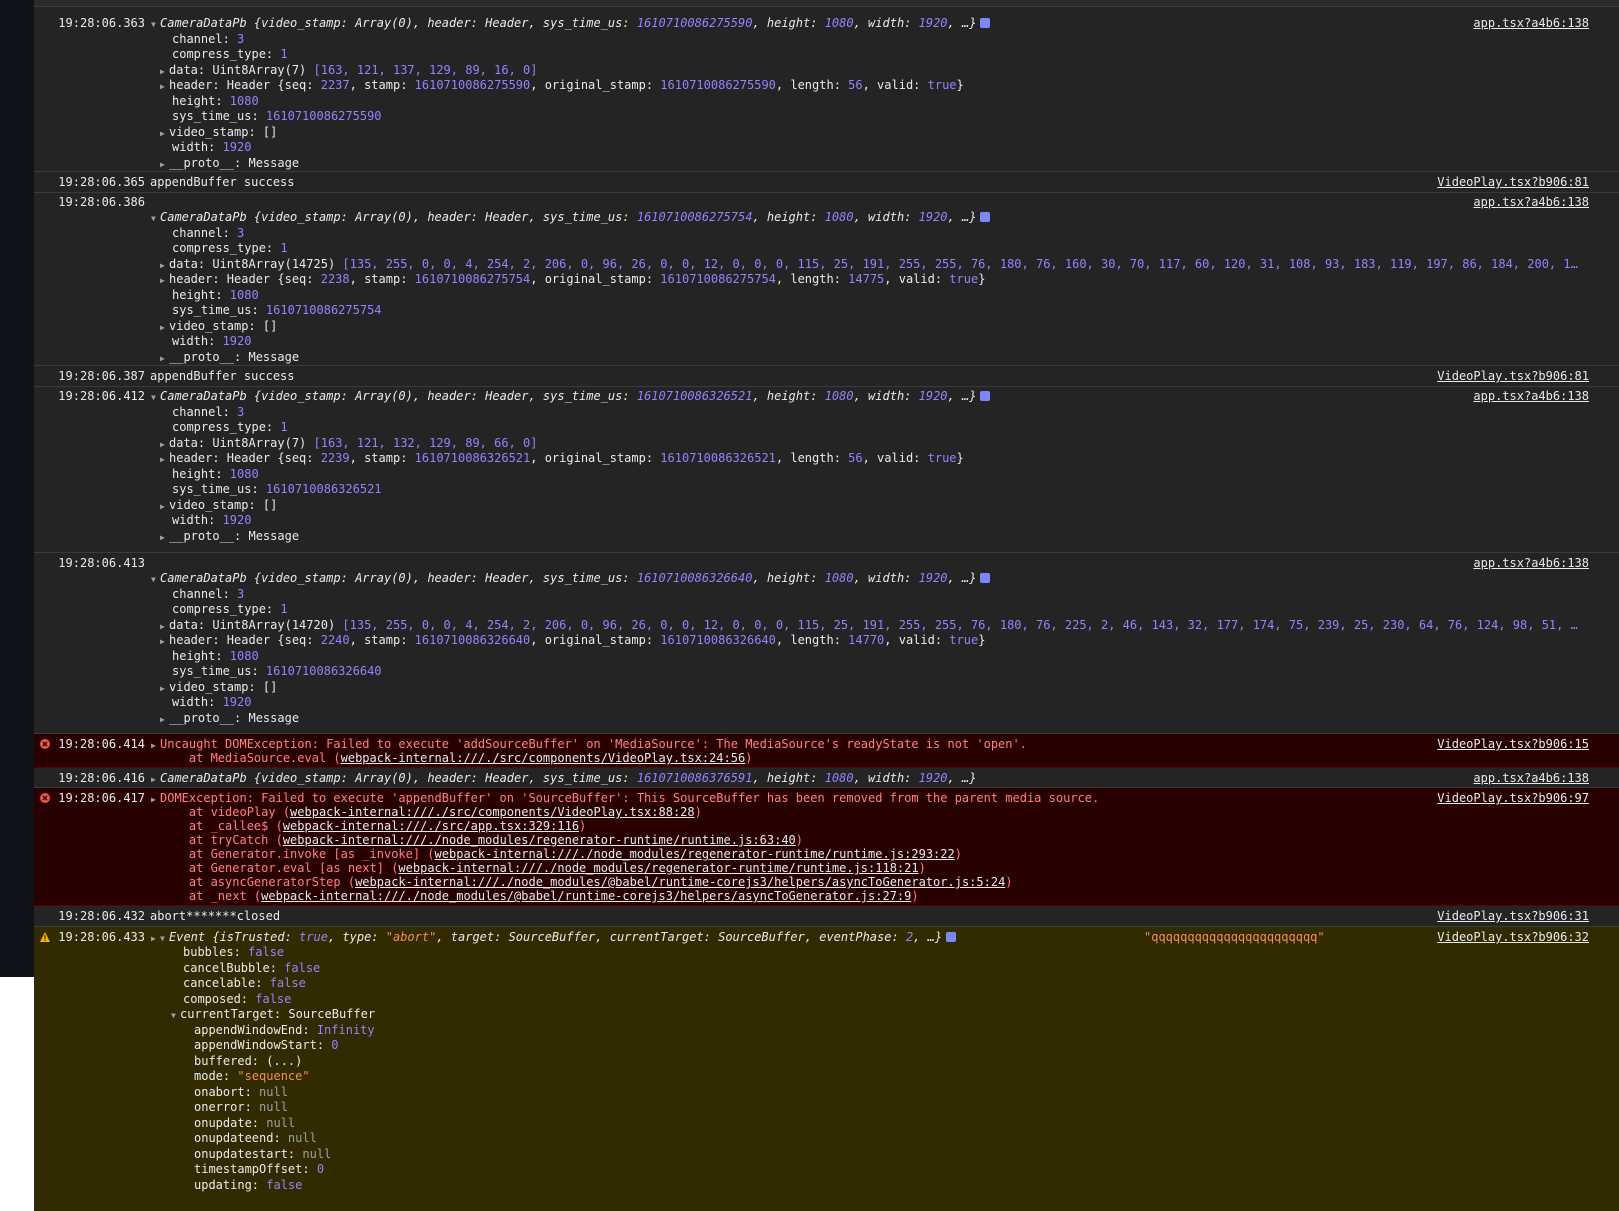 The width and height of the screenshot is (1619, 1211). I want to click on prop-buffered: buffered: (...), so click(248, 1061).